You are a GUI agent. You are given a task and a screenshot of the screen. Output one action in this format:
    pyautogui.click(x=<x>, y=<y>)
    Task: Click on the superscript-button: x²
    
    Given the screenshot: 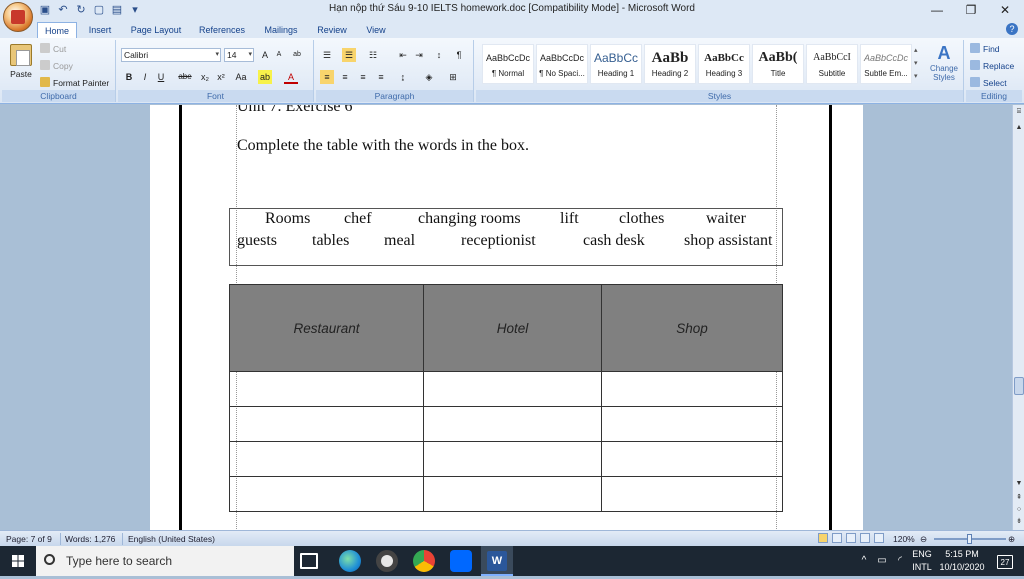 What is the action you would take?
    pyautogui.click(x=221, y=77)
    